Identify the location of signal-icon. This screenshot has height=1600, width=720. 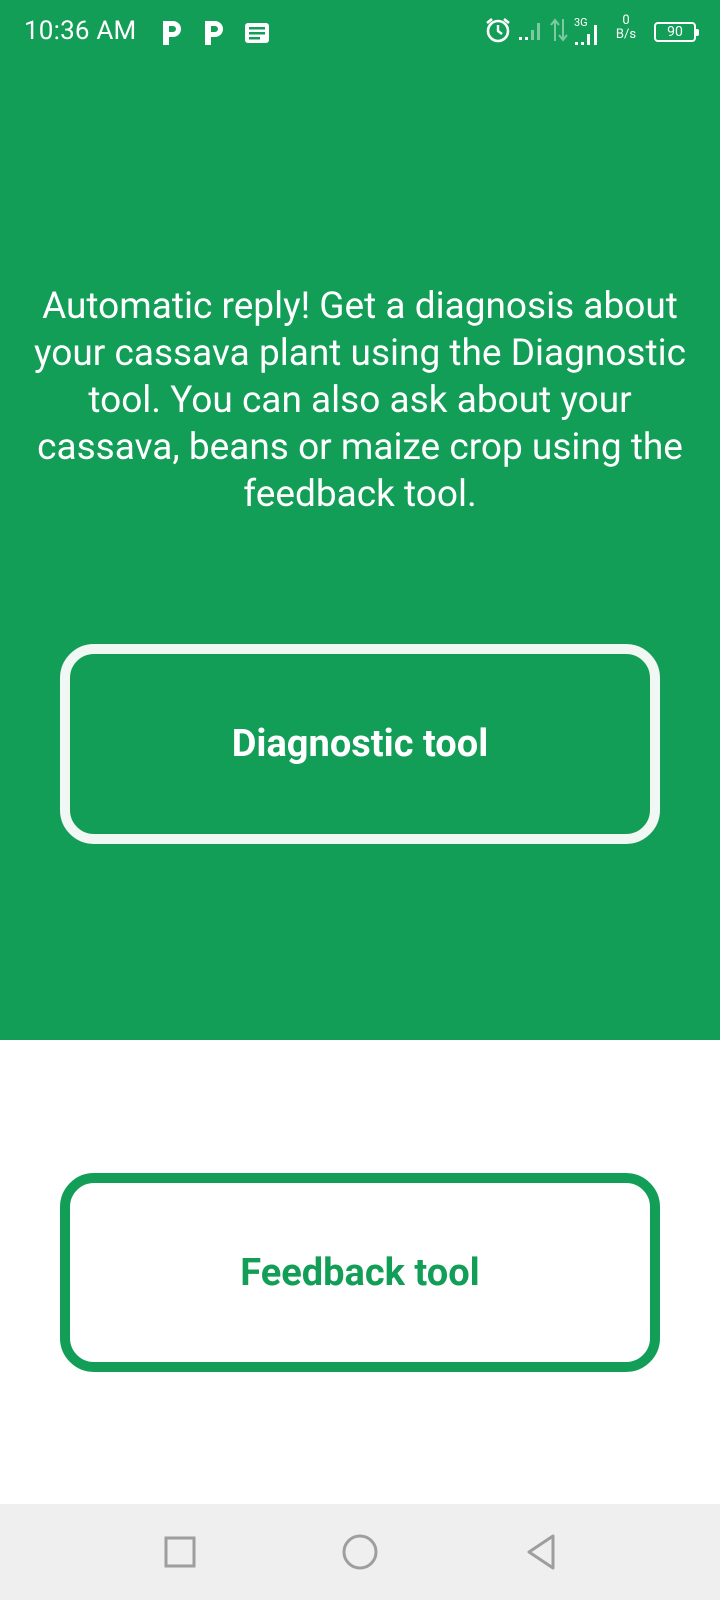
(531, 32).